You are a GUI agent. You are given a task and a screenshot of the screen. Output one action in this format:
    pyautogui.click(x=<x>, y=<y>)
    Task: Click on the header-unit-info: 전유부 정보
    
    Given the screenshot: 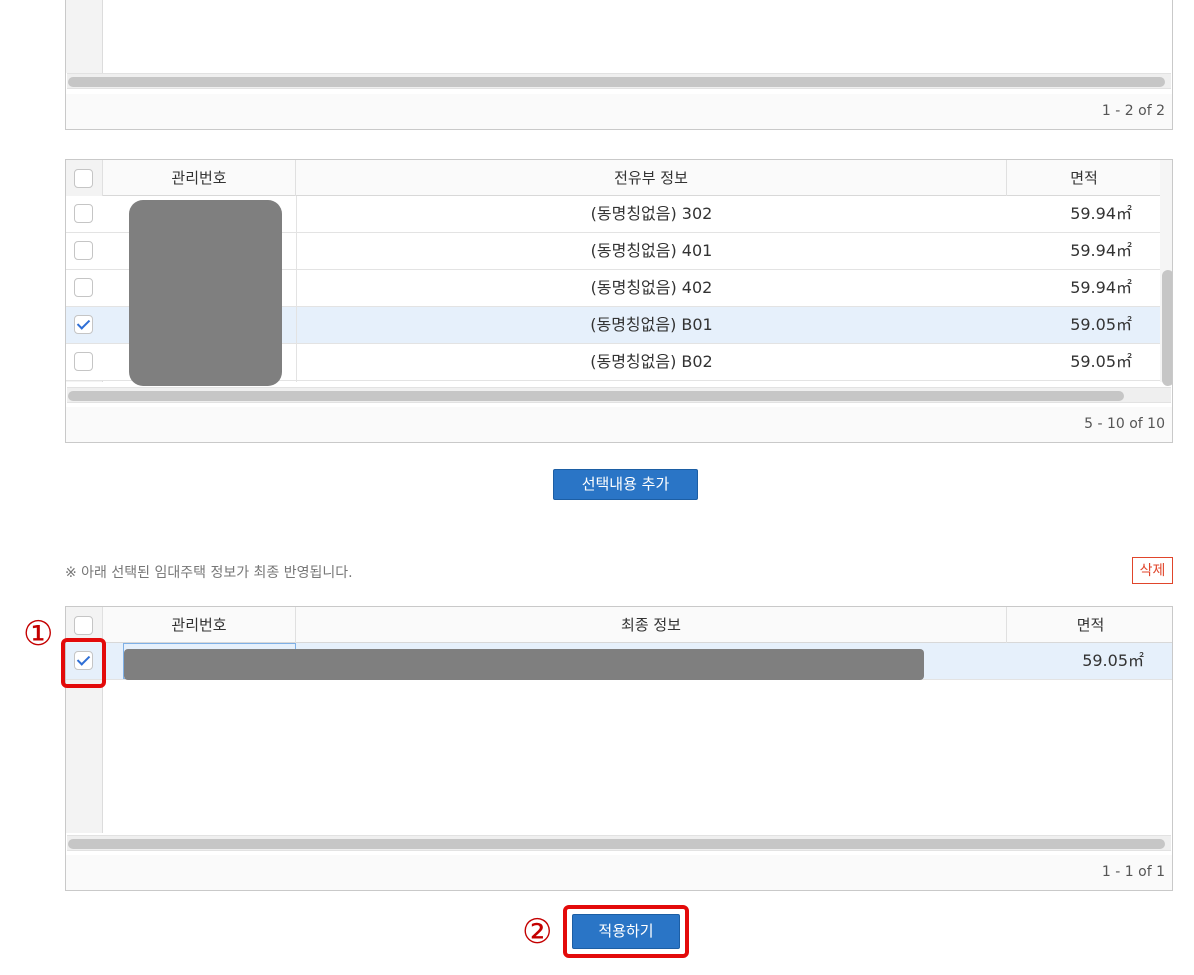 What is the action you would take?
    pyautogui.click(x=651, y=178)
    